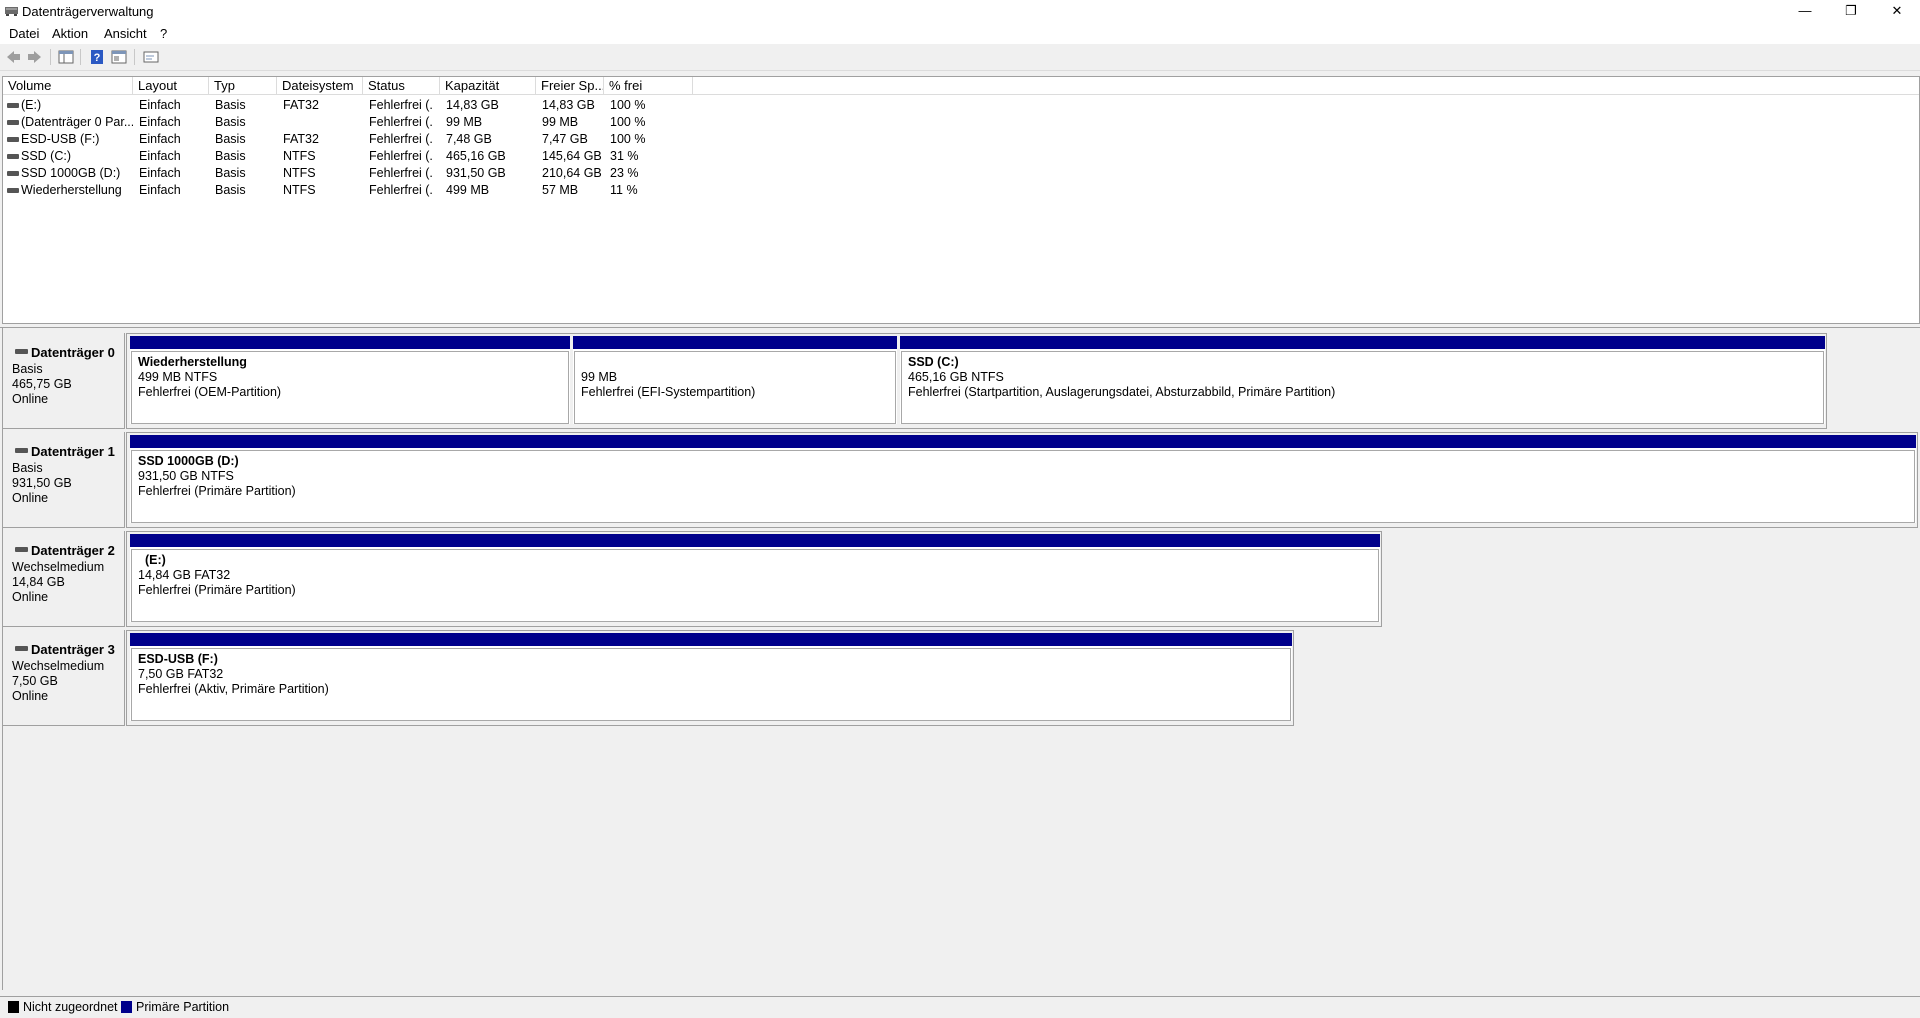 This screenshot has width=1920, height=1018. Describe the element at coordinates (320, 86) in the screenshot. I see `col-header-dateisystem: Dateisystem` at that location.